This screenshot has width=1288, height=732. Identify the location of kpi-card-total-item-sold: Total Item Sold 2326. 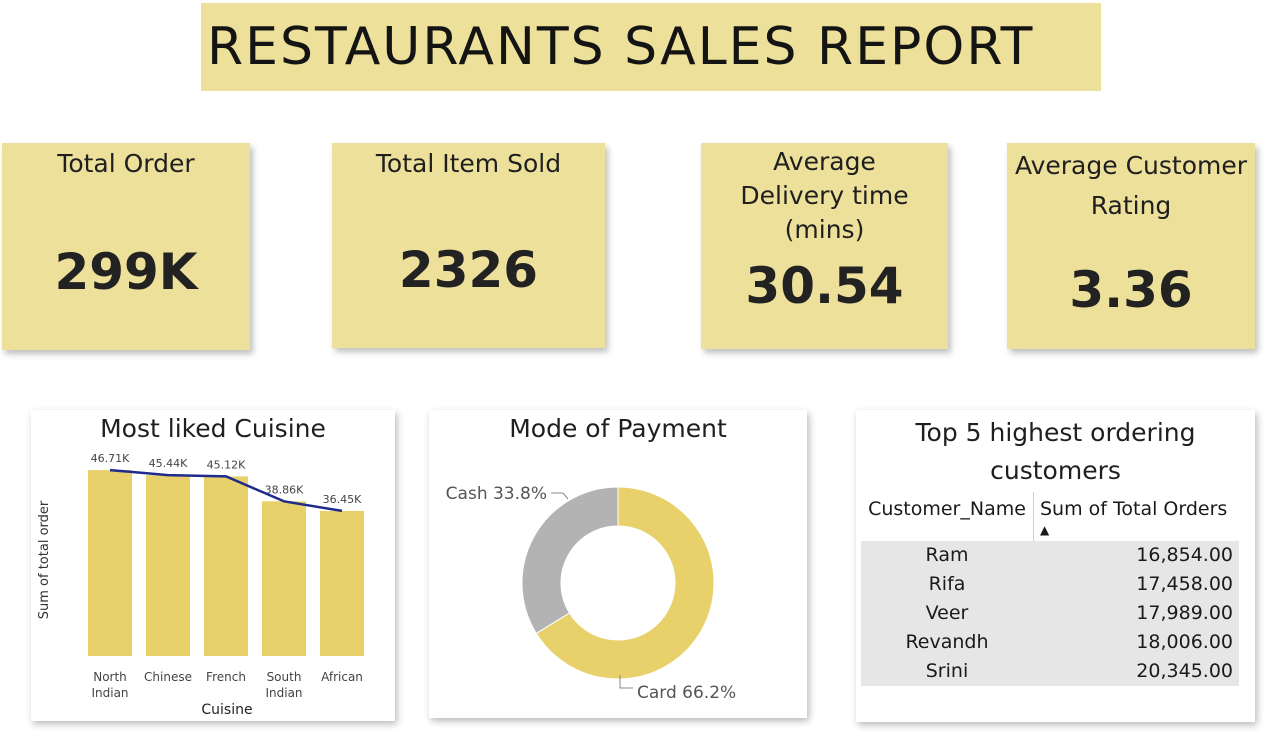
(468, 245).